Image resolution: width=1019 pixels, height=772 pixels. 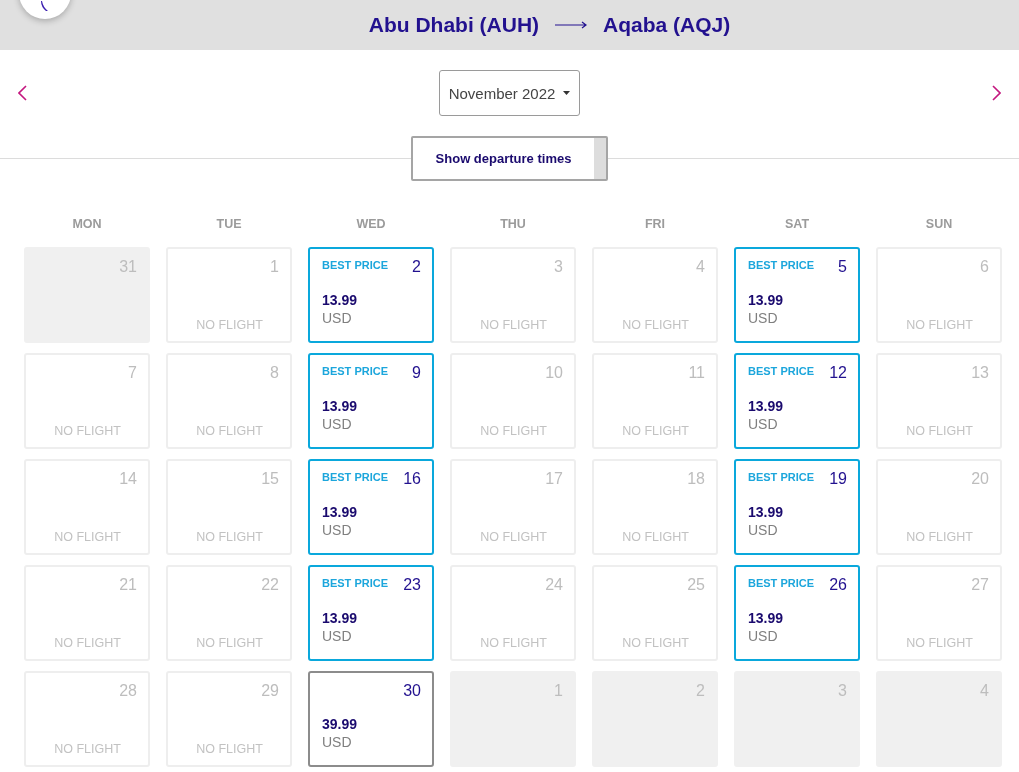 What do you see at coordinates (416, 267) in the screenshot?
I see `day-number: 2` at bounding box center [416, 267].